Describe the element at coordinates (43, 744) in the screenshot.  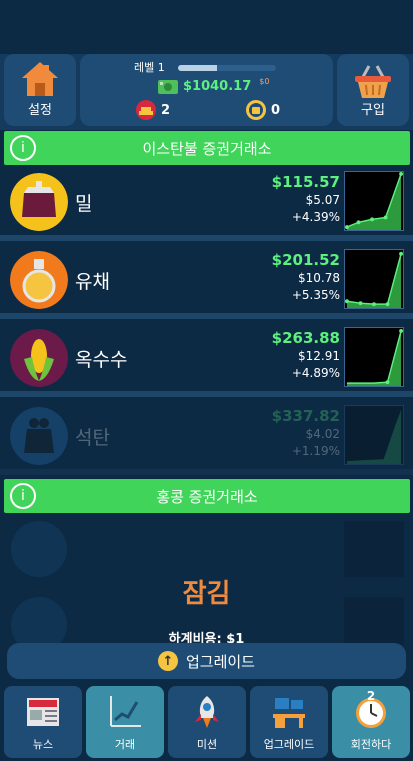
I see `tab-label: 뉴스` at that location.